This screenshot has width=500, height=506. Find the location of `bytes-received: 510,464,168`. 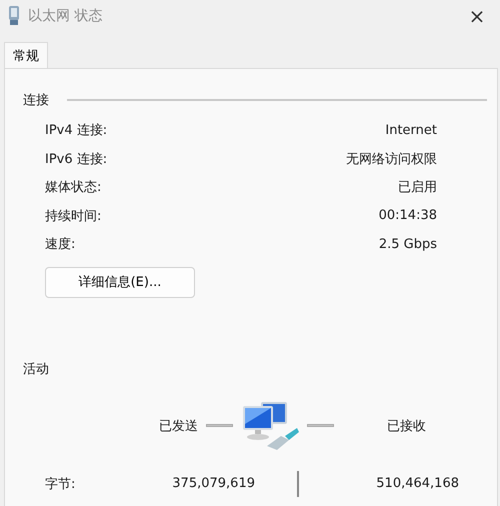

bytes-received: 510,464,168 is located at coordinates (417, 483).